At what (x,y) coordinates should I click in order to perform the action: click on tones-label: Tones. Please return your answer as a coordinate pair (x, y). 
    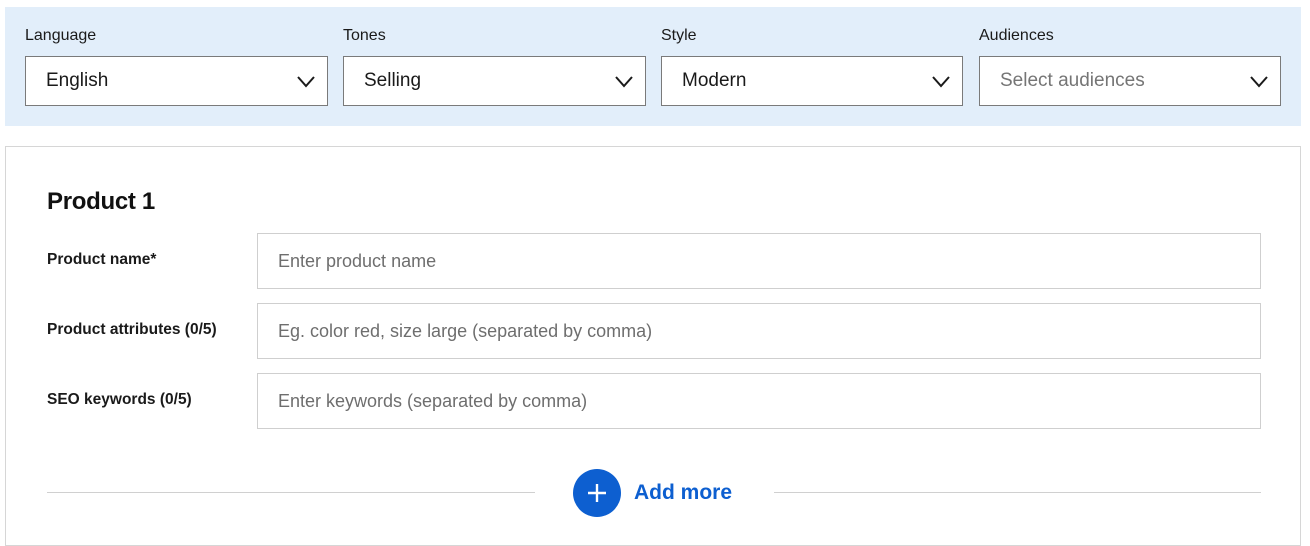
    Looking at the image, I should click on (364, 35).